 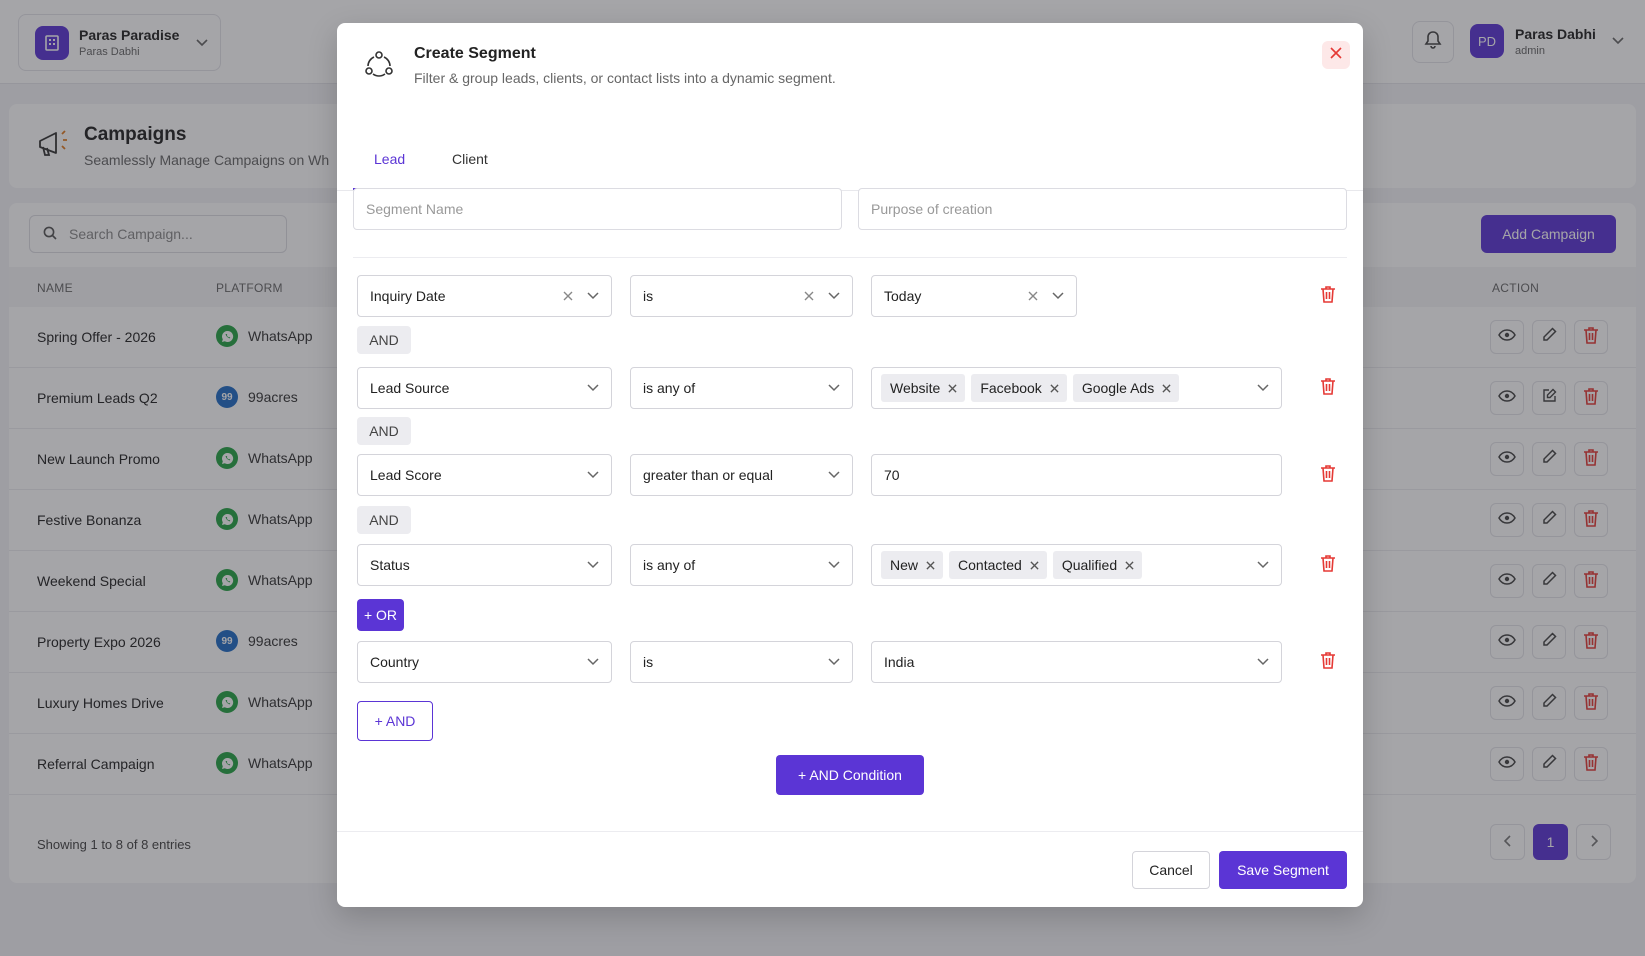 What do you see at coordinates (1102, 209) in the screenshot?
I see `purpose-input: Purpose of creation` at bounding box center [1102, 209].